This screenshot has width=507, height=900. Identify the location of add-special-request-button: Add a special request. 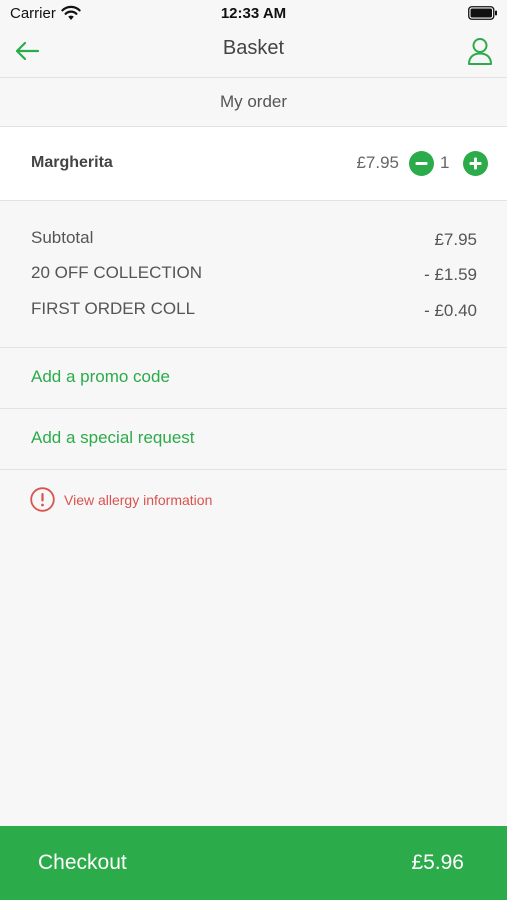
(253, 439).